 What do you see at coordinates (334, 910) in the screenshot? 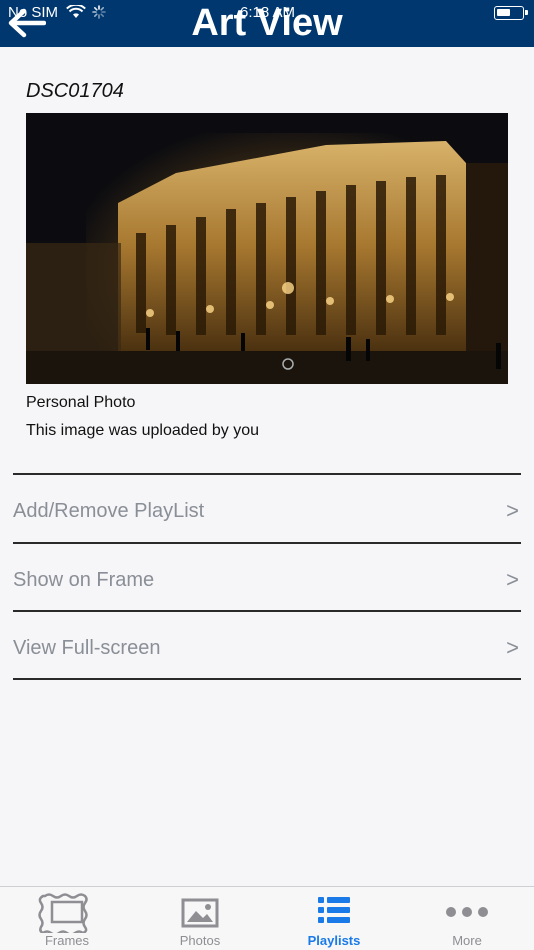
I see `list-icon` at bounding box center [334, 910].